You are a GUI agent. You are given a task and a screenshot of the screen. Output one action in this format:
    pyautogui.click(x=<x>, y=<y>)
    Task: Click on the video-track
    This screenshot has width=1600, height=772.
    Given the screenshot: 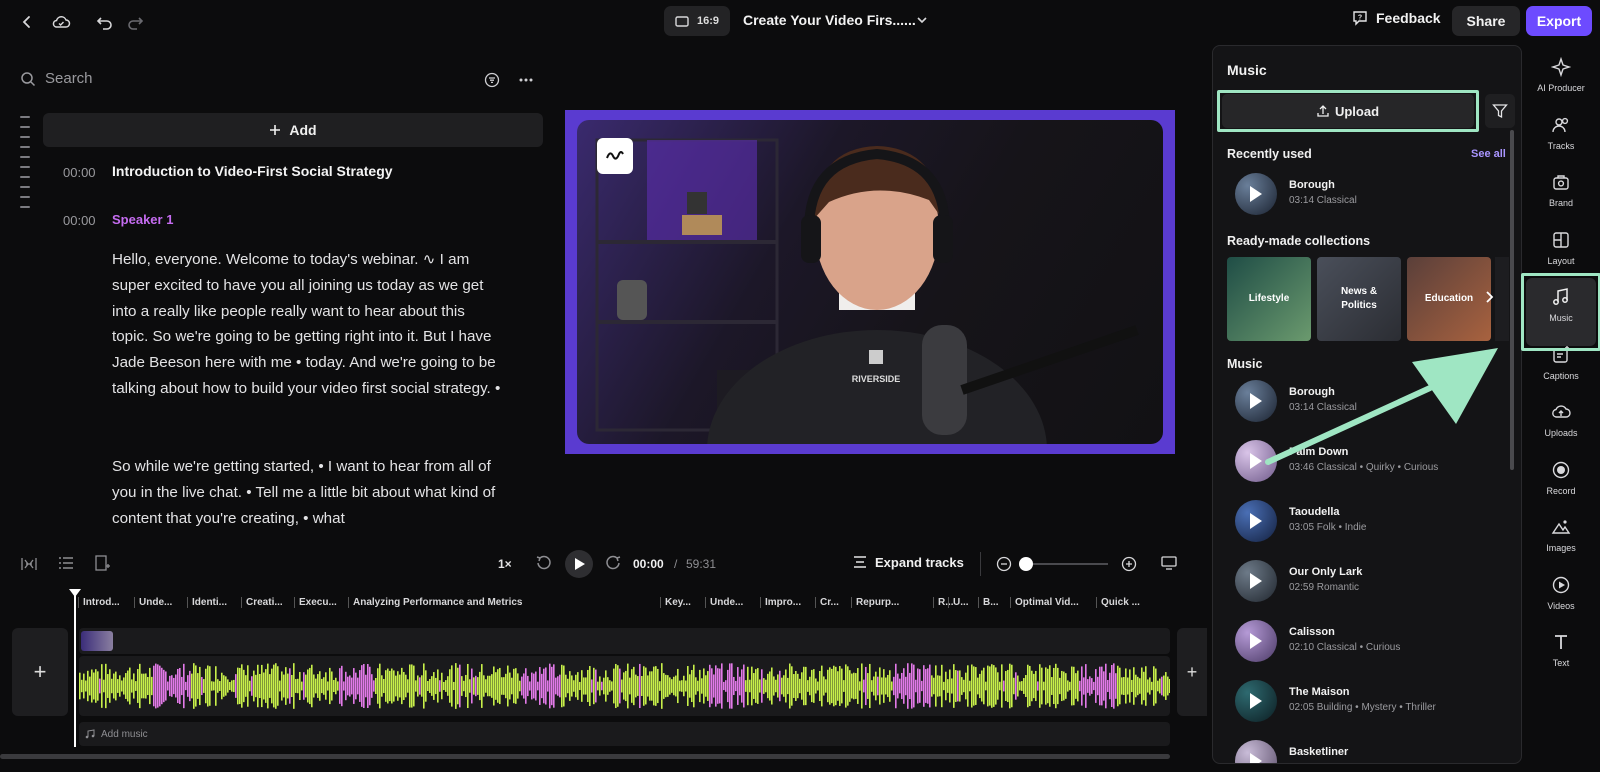 What is the action you would take?
    pyautogui.click(x=624, y=641)
    